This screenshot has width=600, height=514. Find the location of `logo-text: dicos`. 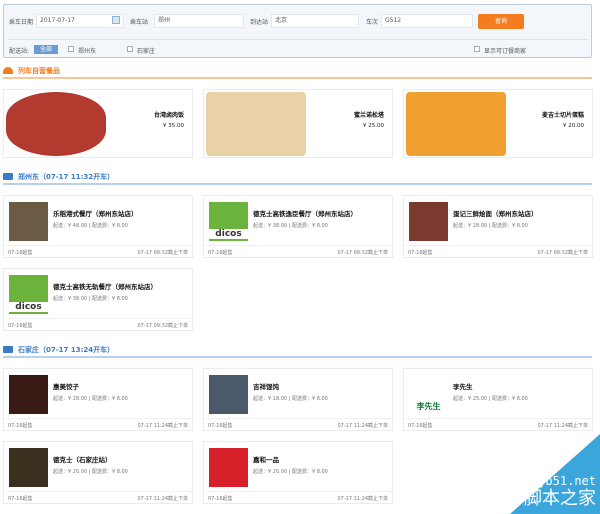

logo-text: dicos is located at coordinates (28, 307).